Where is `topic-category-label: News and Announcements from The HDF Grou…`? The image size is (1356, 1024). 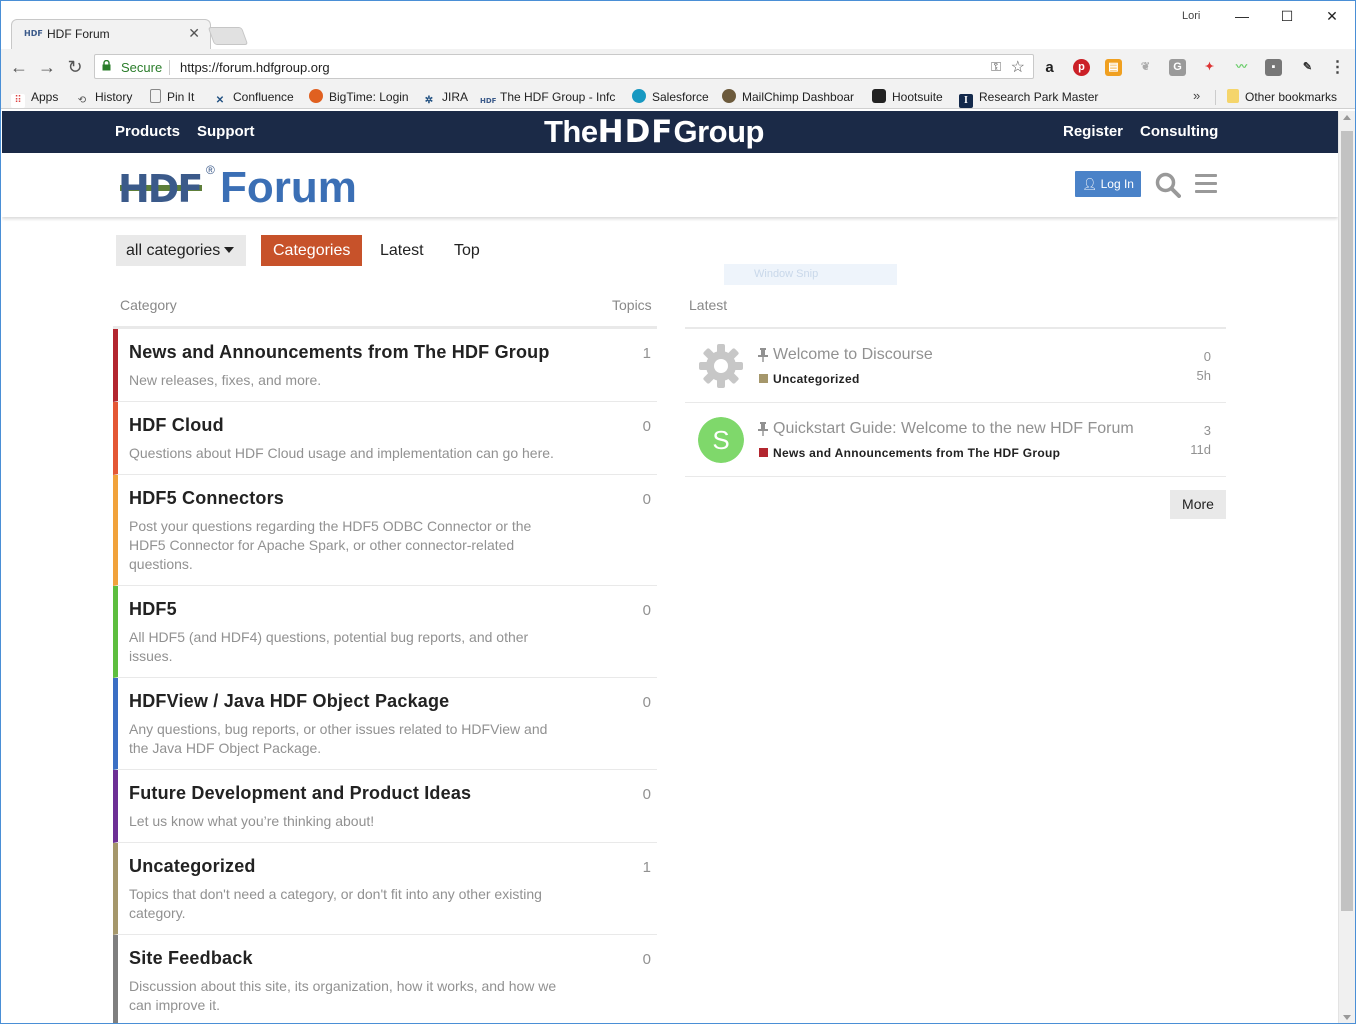 topic-category-label: News and Announcements from The HDF Grou… is located at coordinates (917, 453).